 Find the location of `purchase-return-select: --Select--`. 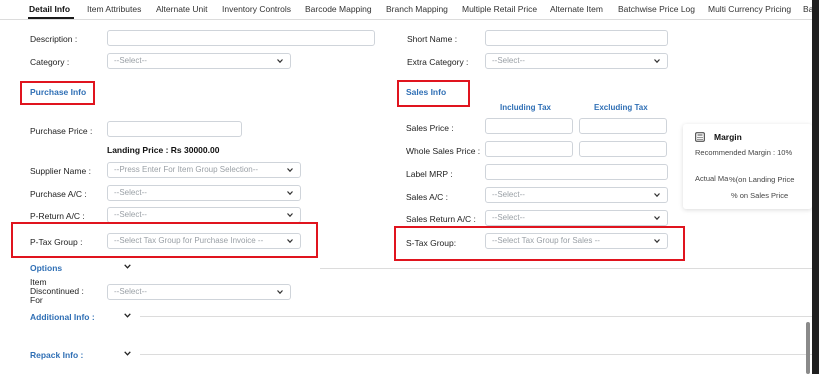

purchase-return-select: --Select-- is located at coordinates (204, 215).